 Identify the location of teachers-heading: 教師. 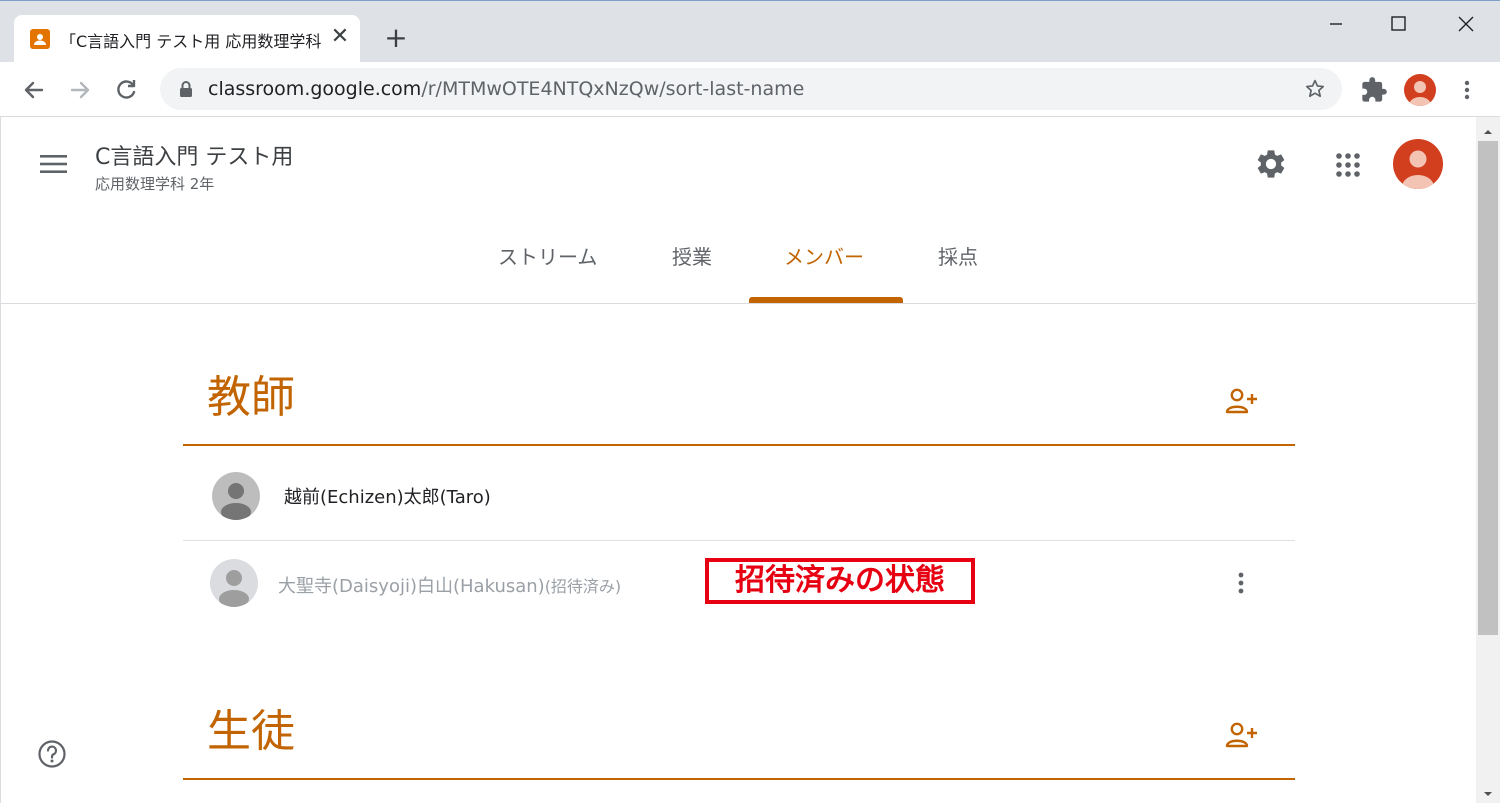
(251, 397).